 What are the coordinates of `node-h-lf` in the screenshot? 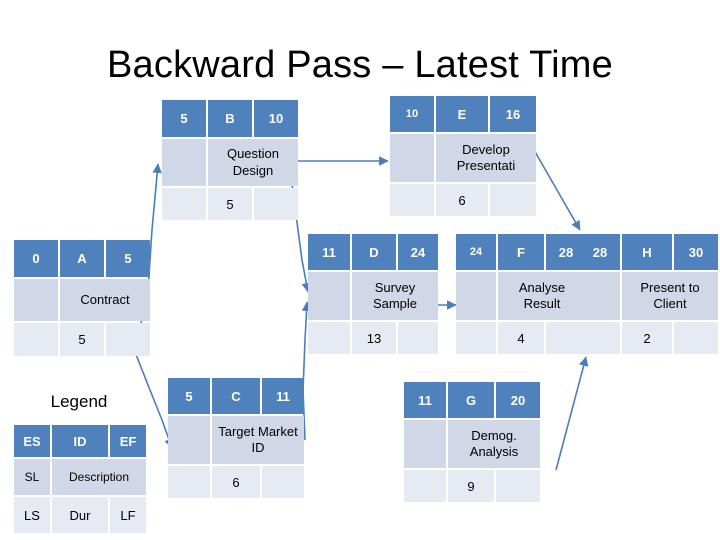 It's located at (696, 338).